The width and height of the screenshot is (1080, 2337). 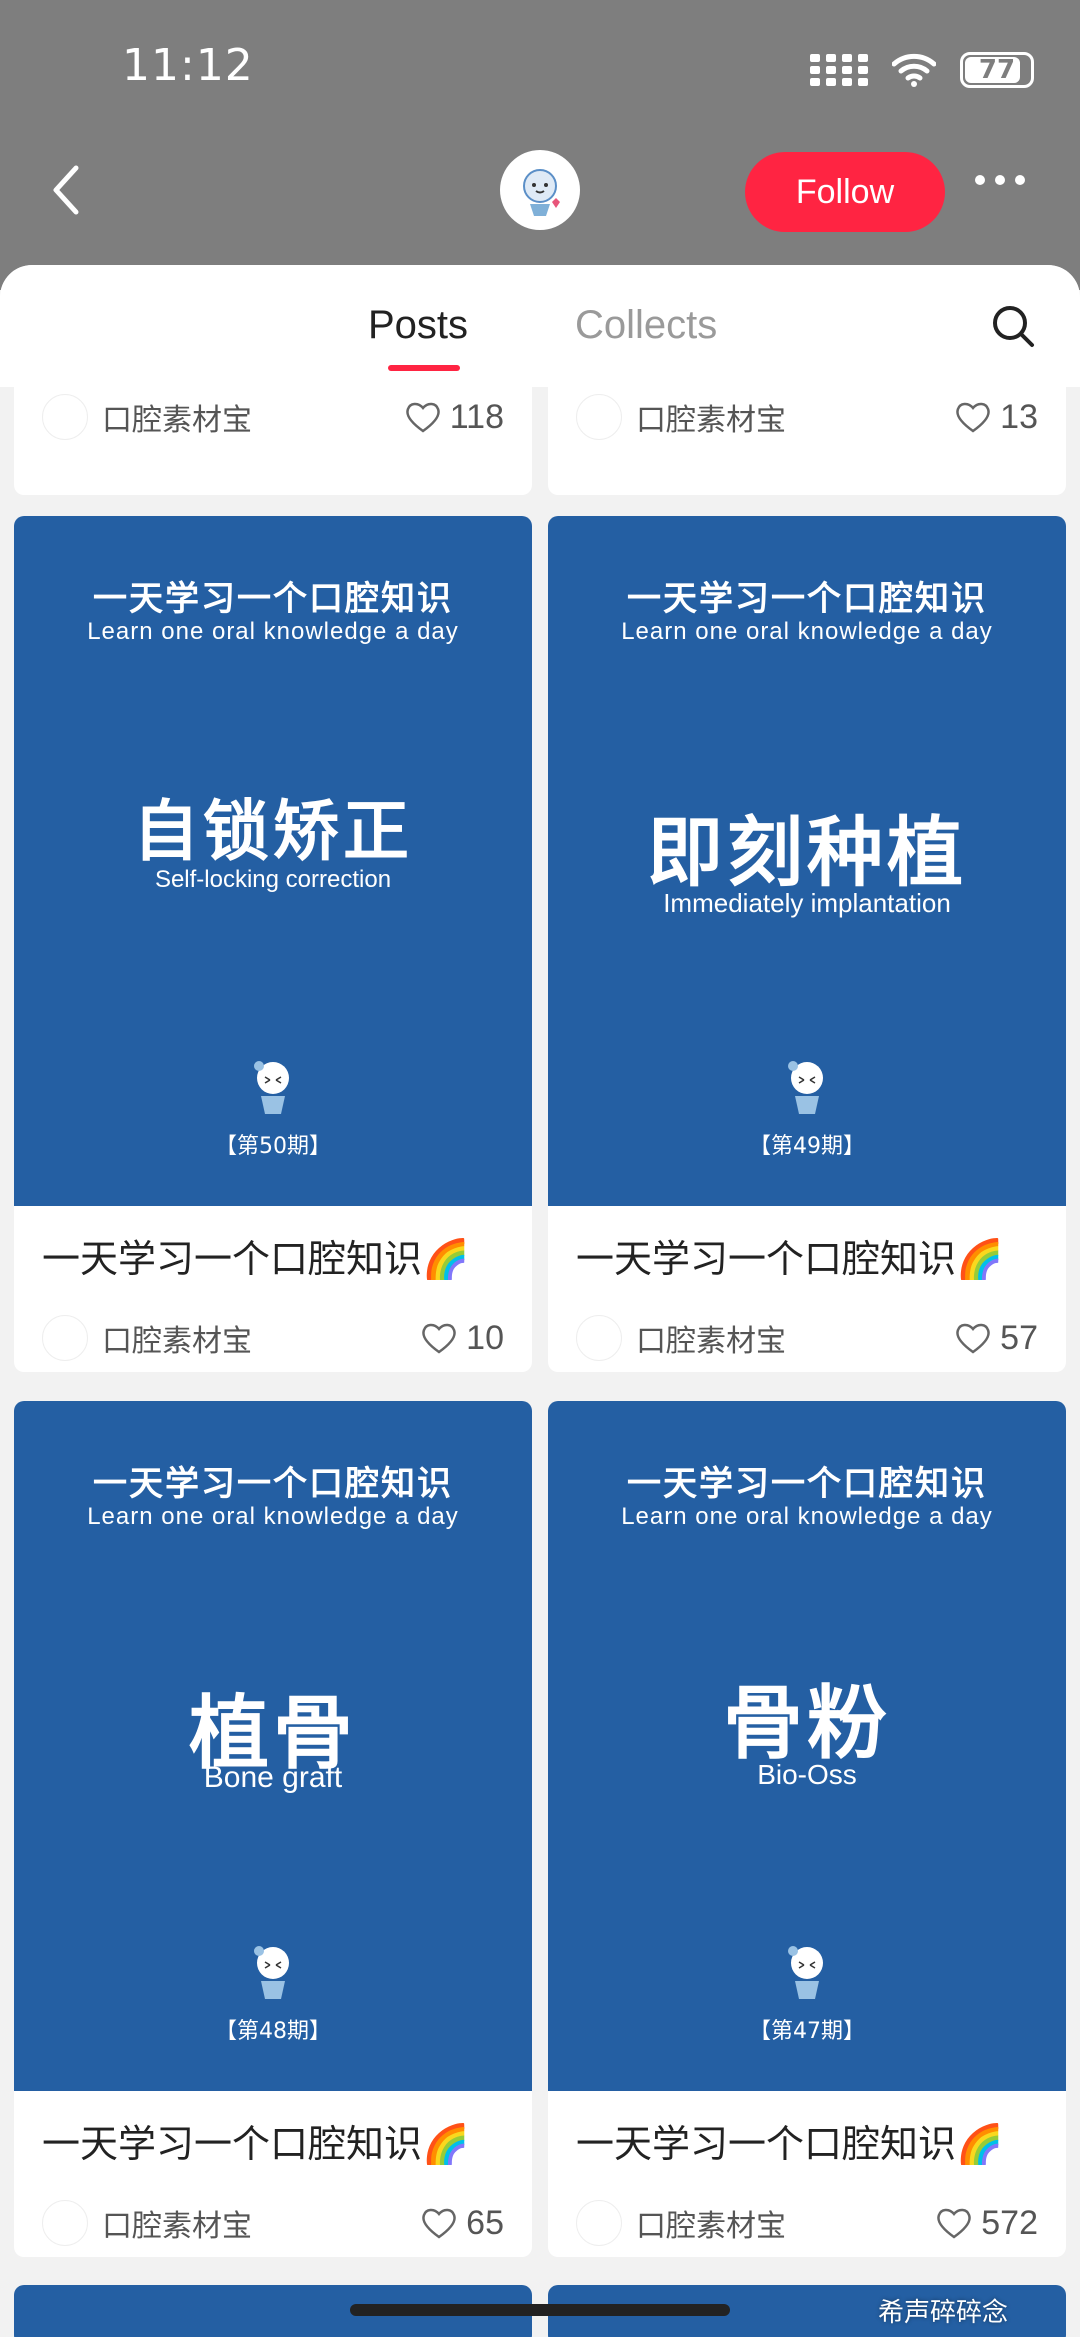 What do you see at coordinates (807, 903) in the screenshot?
I see `cover-topic-subtitle: Immediately implantation` at bounding box center [807, 903].